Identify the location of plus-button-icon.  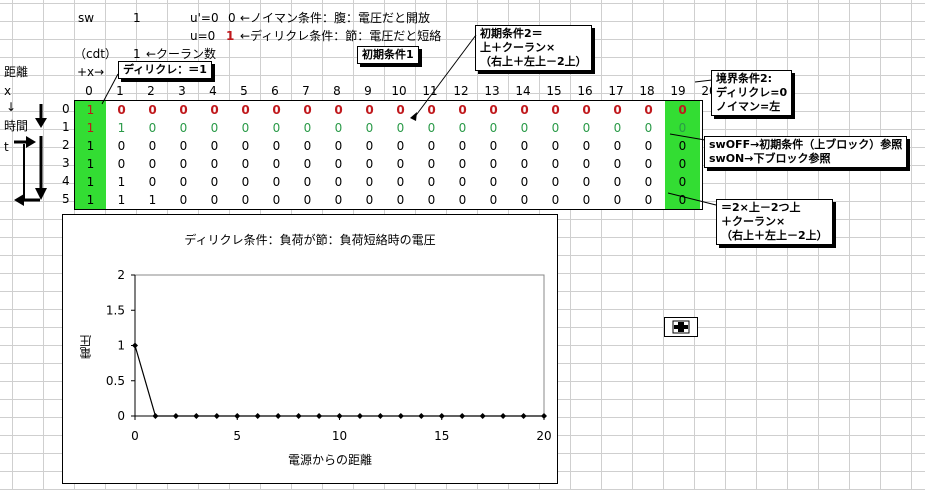
(681, 327).